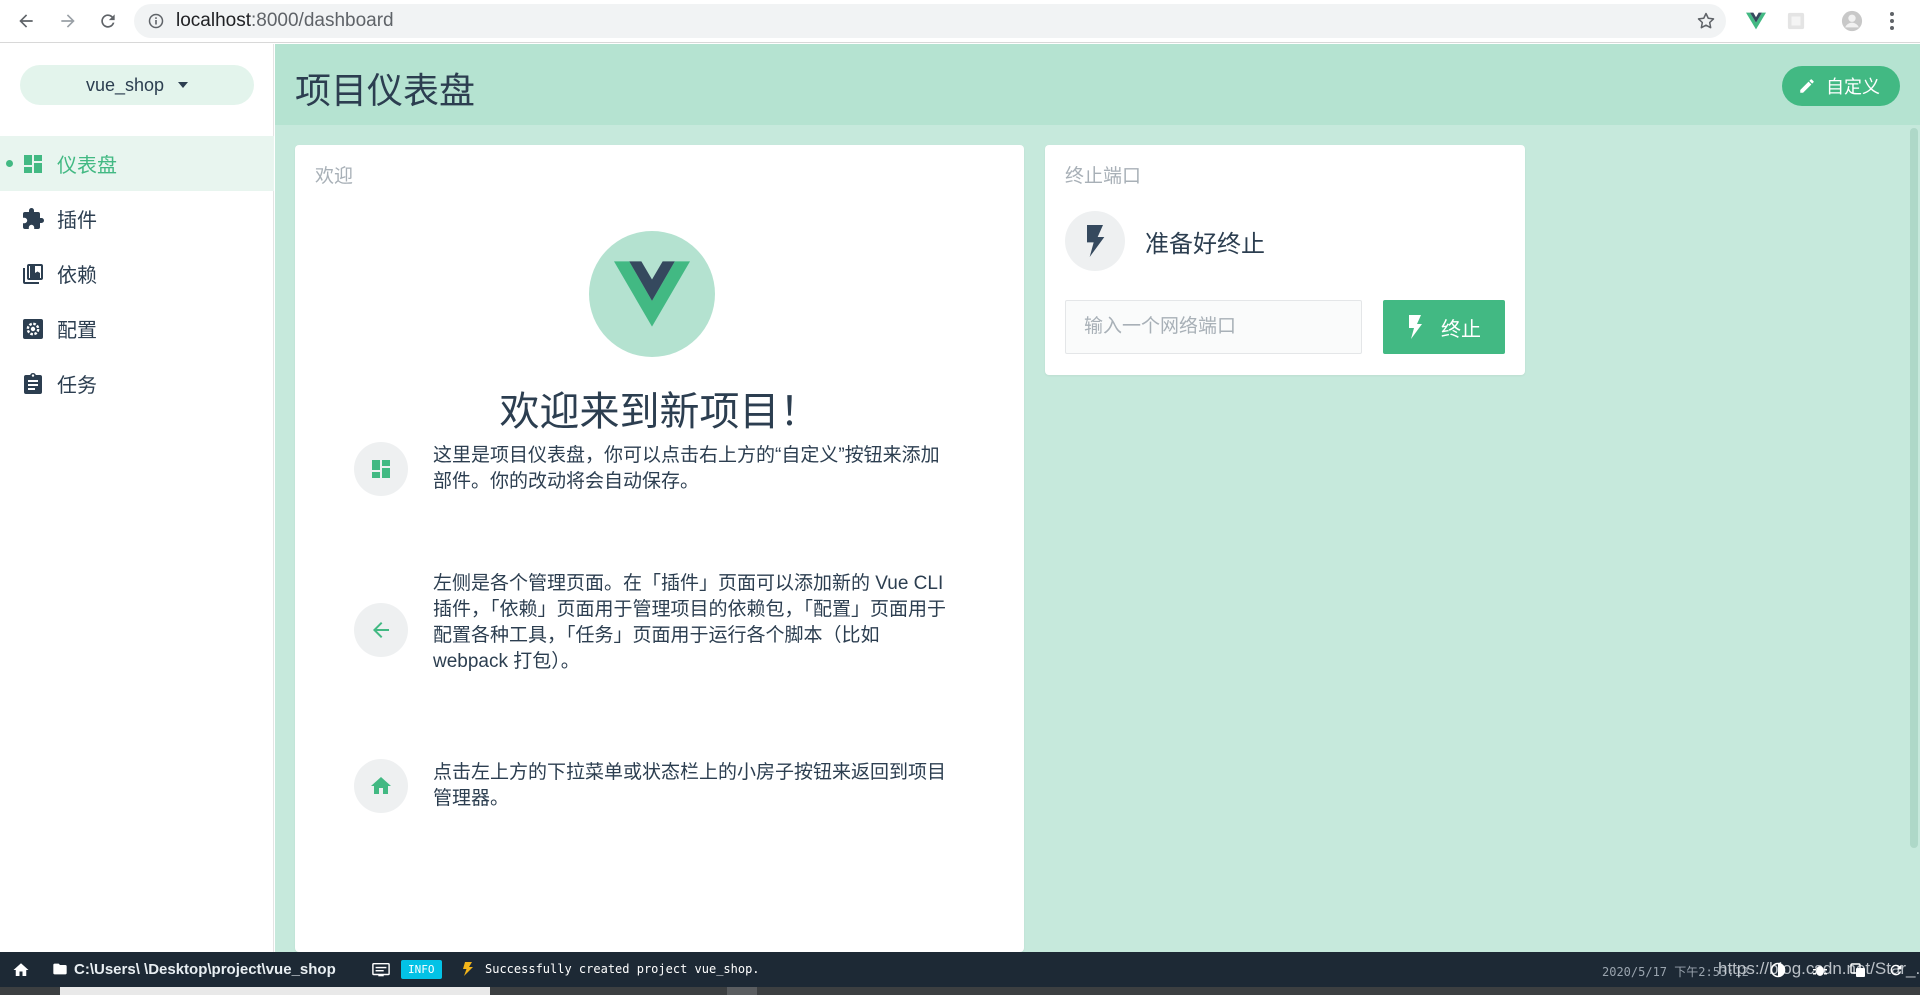  What do you see at coordinates (77, 221) in the screenshot?
I see `sidebar-item-label: 插件` at bounding box center [77, 221].